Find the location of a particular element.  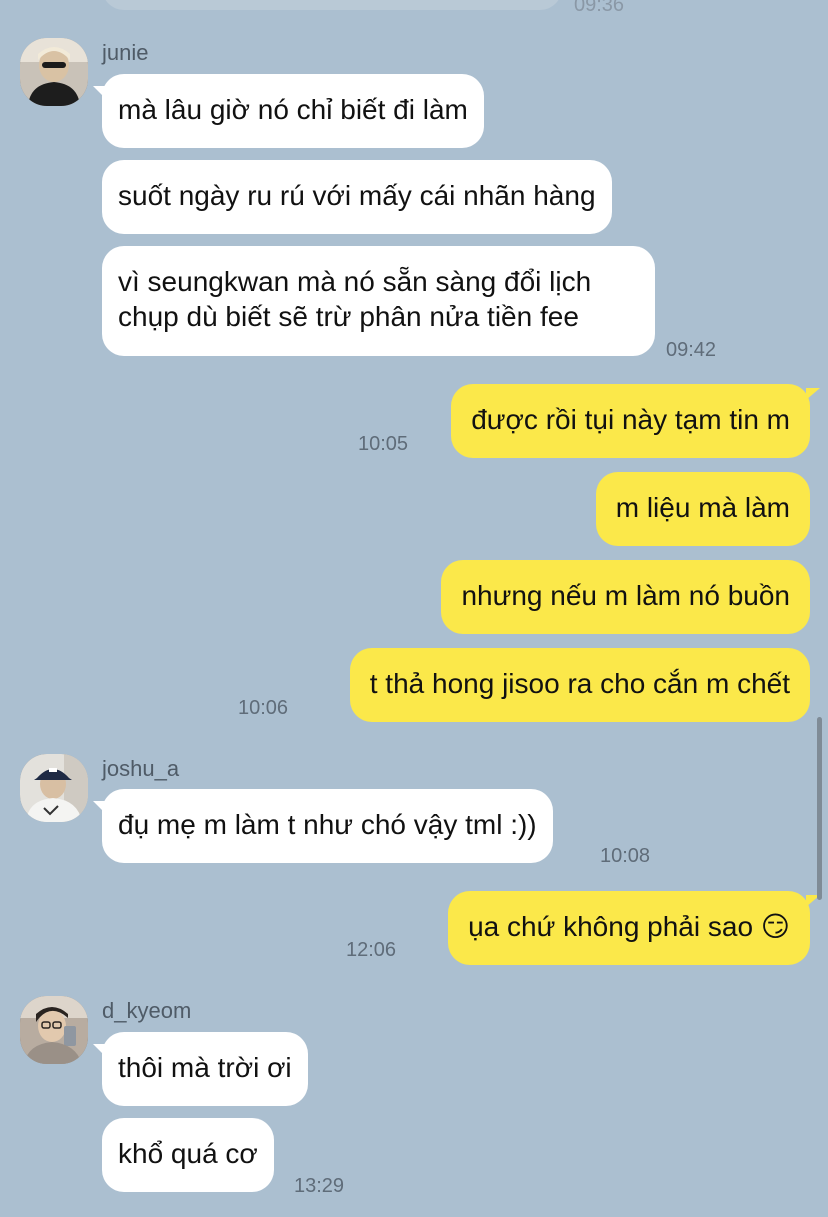

sender-name: d_kyeom is located at coordinates (147, 1010).